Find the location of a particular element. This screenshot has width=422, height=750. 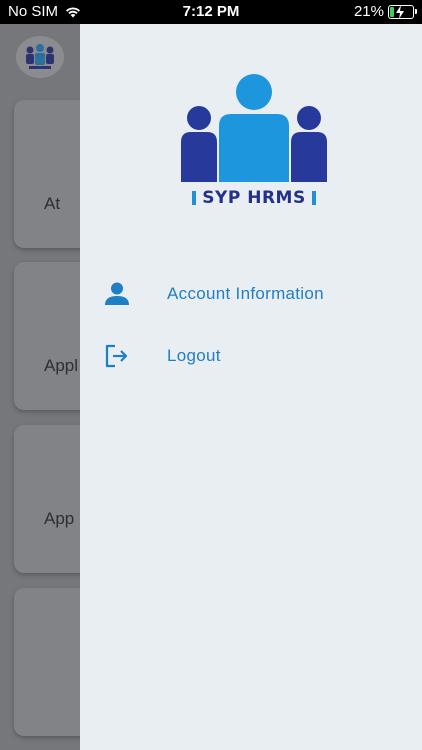

brand-name: SYP HRMS is located at coordinates (254, 198).